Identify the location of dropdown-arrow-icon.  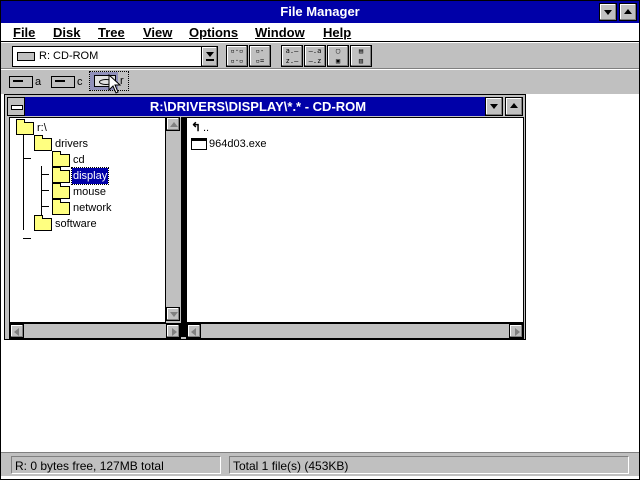
(210, 54).